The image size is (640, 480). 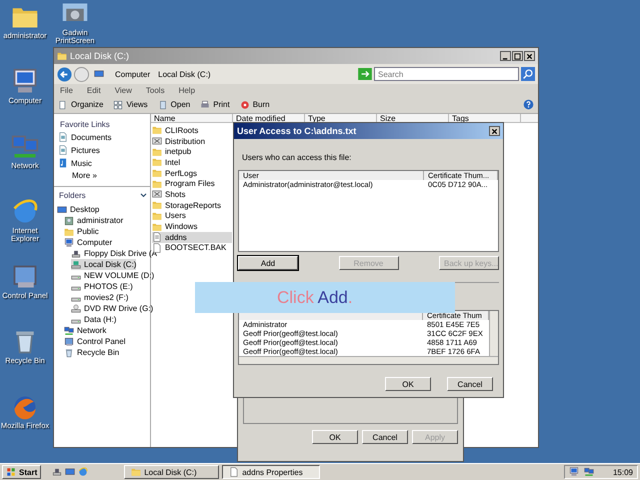 I want to click on start-button: Start, so click(x=22, y=472).